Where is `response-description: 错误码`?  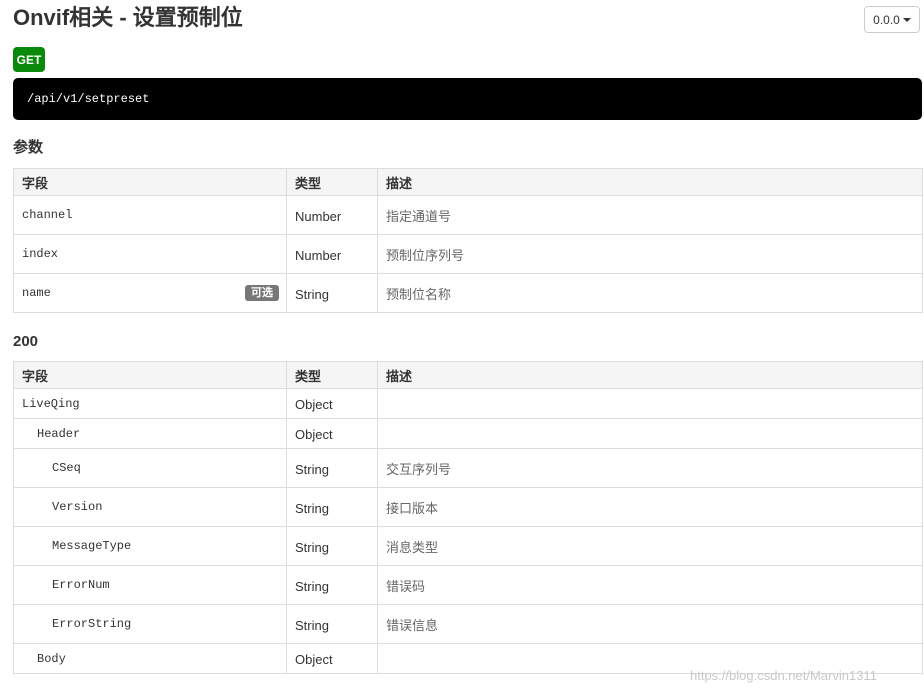
response-description: 错误码 is located at coordinates (650, 585).